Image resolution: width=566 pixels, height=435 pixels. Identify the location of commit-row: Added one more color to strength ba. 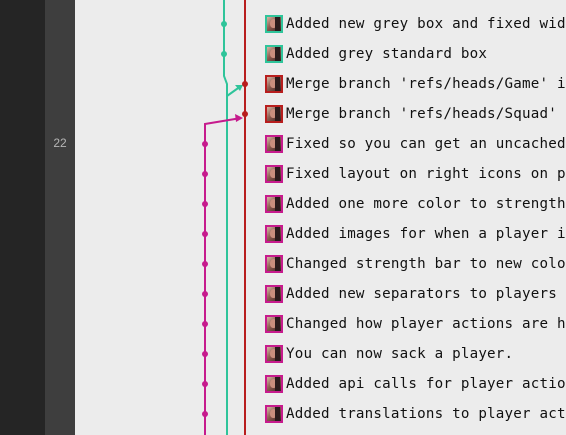
(414, 204).